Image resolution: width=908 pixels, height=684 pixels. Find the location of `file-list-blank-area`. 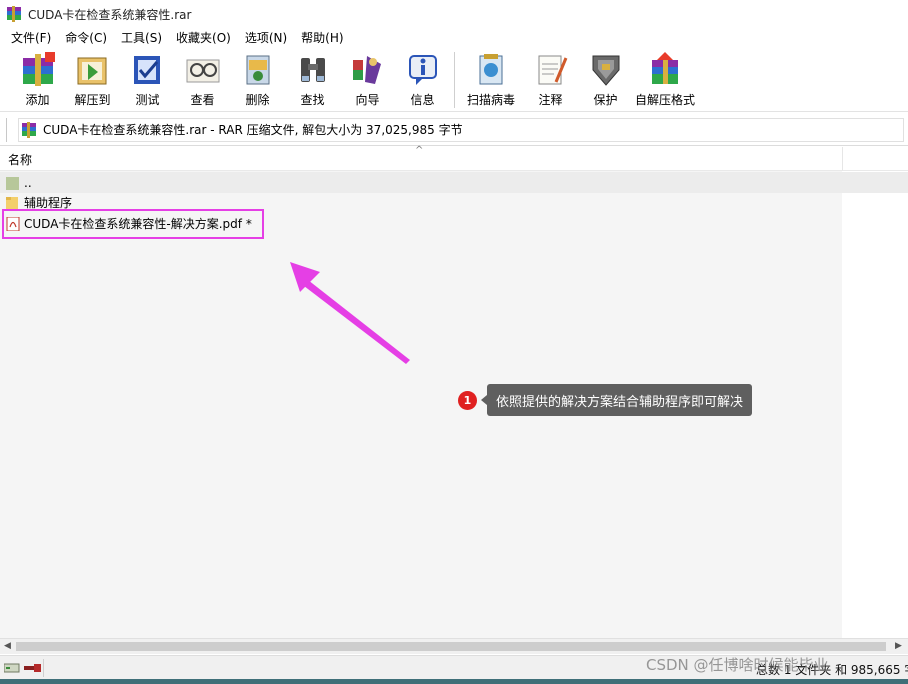

file-list-blank-area is located at coordinates (875, 404).